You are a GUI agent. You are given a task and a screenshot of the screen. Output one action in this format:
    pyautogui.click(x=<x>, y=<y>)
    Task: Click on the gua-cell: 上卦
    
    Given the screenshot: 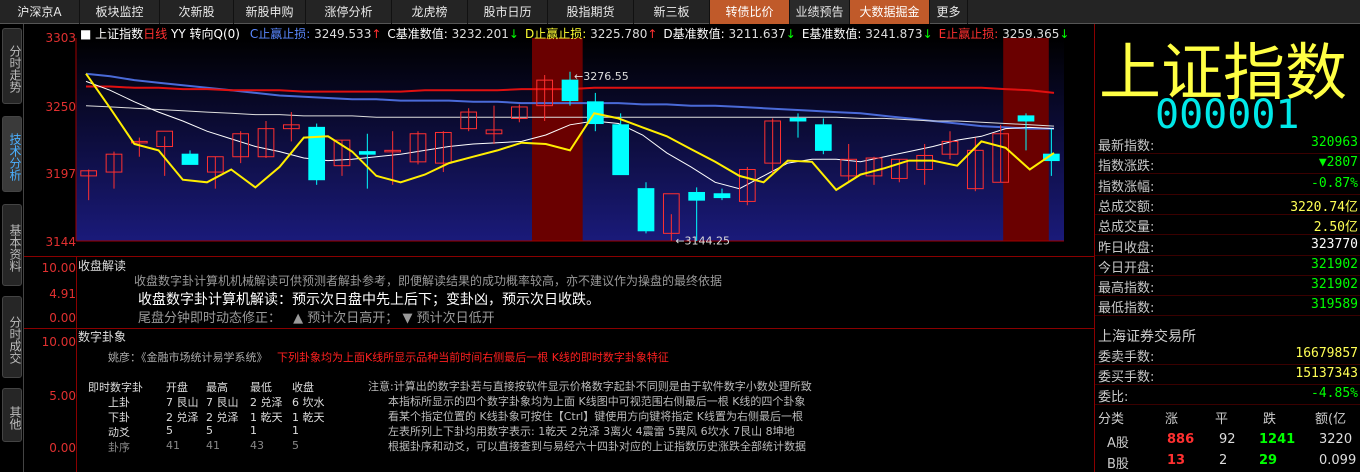 What is the action you would take?
    pyautogui.click(x=119, y=402)
    